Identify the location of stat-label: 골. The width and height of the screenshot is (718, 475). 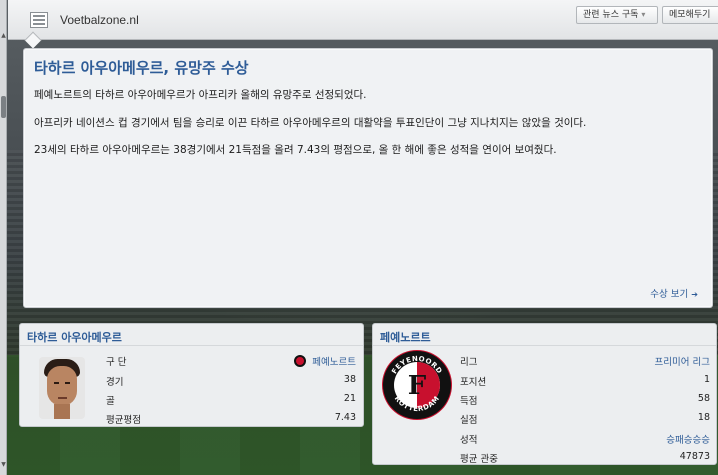
(110, 401).